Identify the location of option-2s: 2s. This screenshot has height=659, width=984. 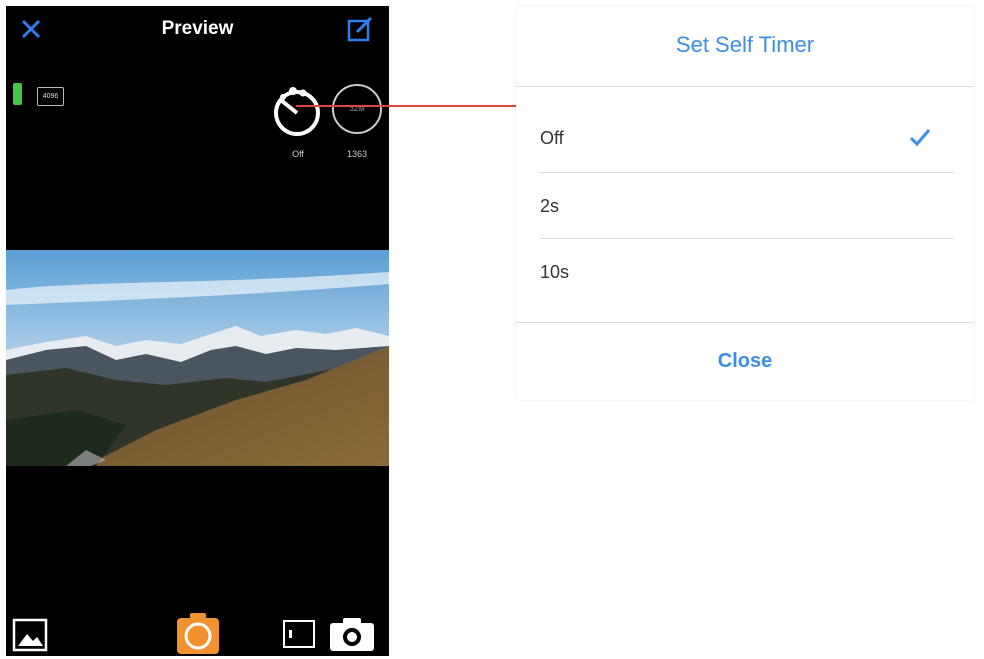
(745, 207).